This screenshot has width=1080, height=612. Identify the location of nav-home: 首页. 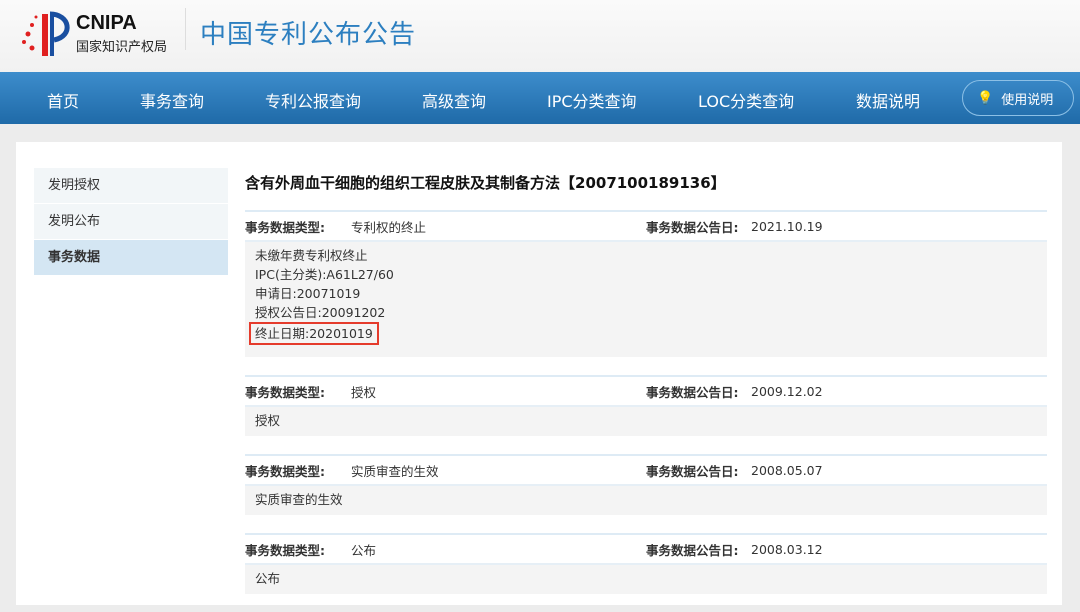
(63, 100).